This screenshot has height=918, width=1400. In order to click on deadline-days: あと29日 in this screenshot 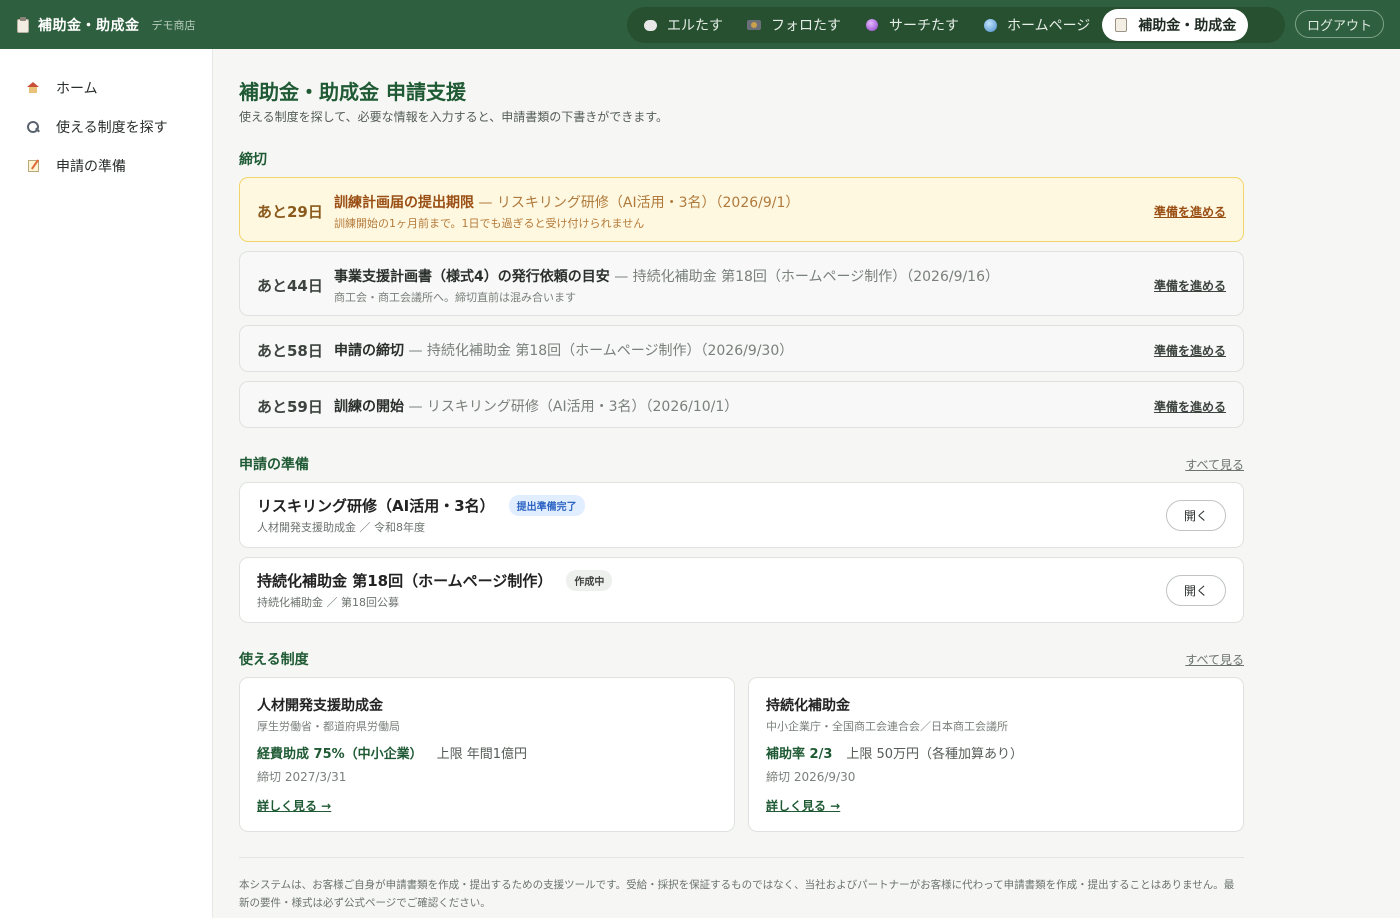, I will do `click(290, 212)`.